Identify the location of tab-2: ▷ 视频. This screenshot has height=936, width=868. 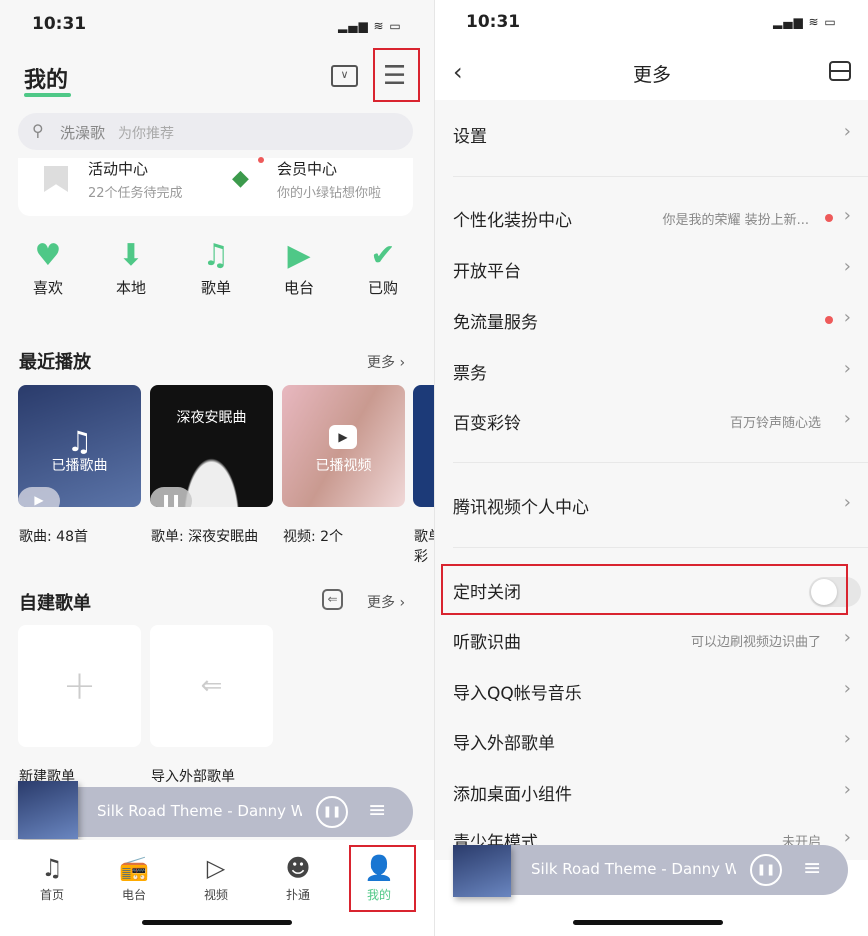
(216, 878).